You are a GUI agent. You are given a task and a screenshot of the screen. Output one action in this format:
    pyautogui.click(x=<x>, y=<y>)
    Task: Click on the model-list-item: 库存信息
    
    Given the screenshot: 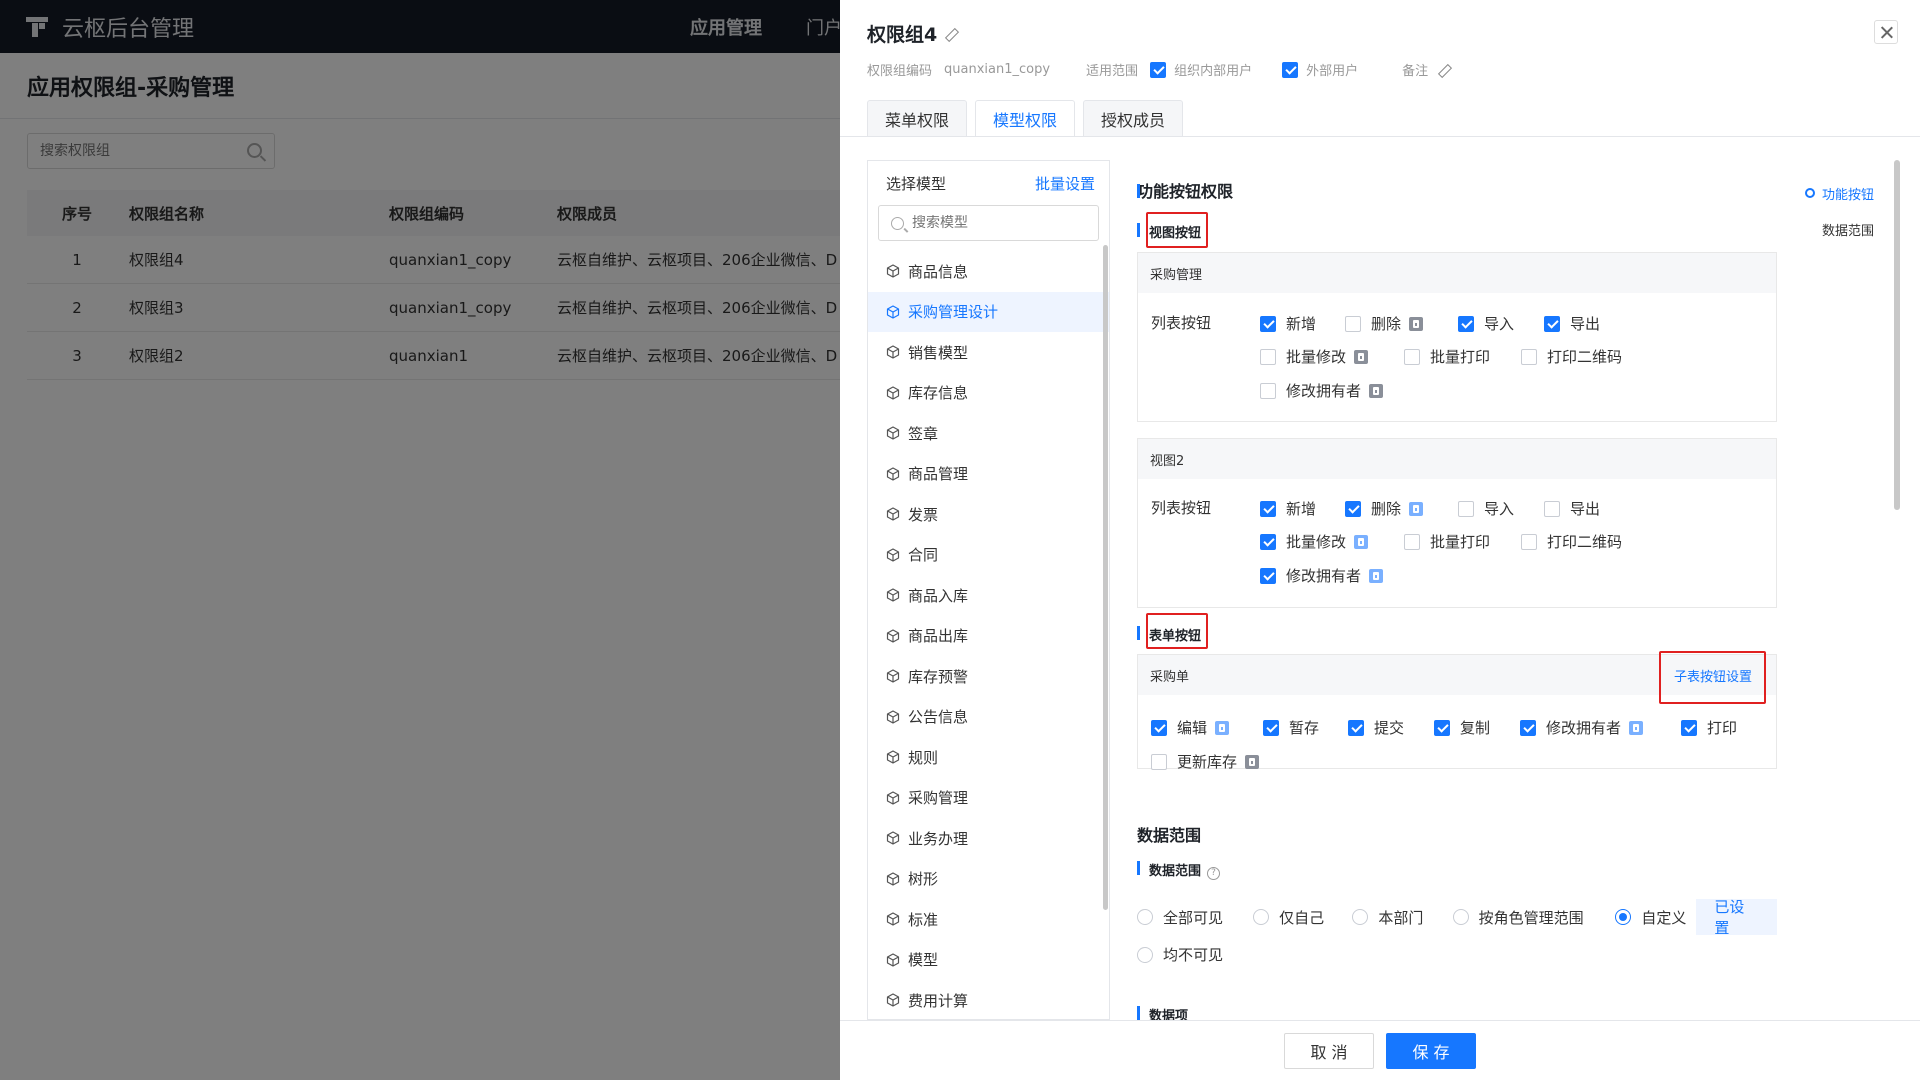 What is the action you would take?
    pyautogui.click(x=988, y=393)
    